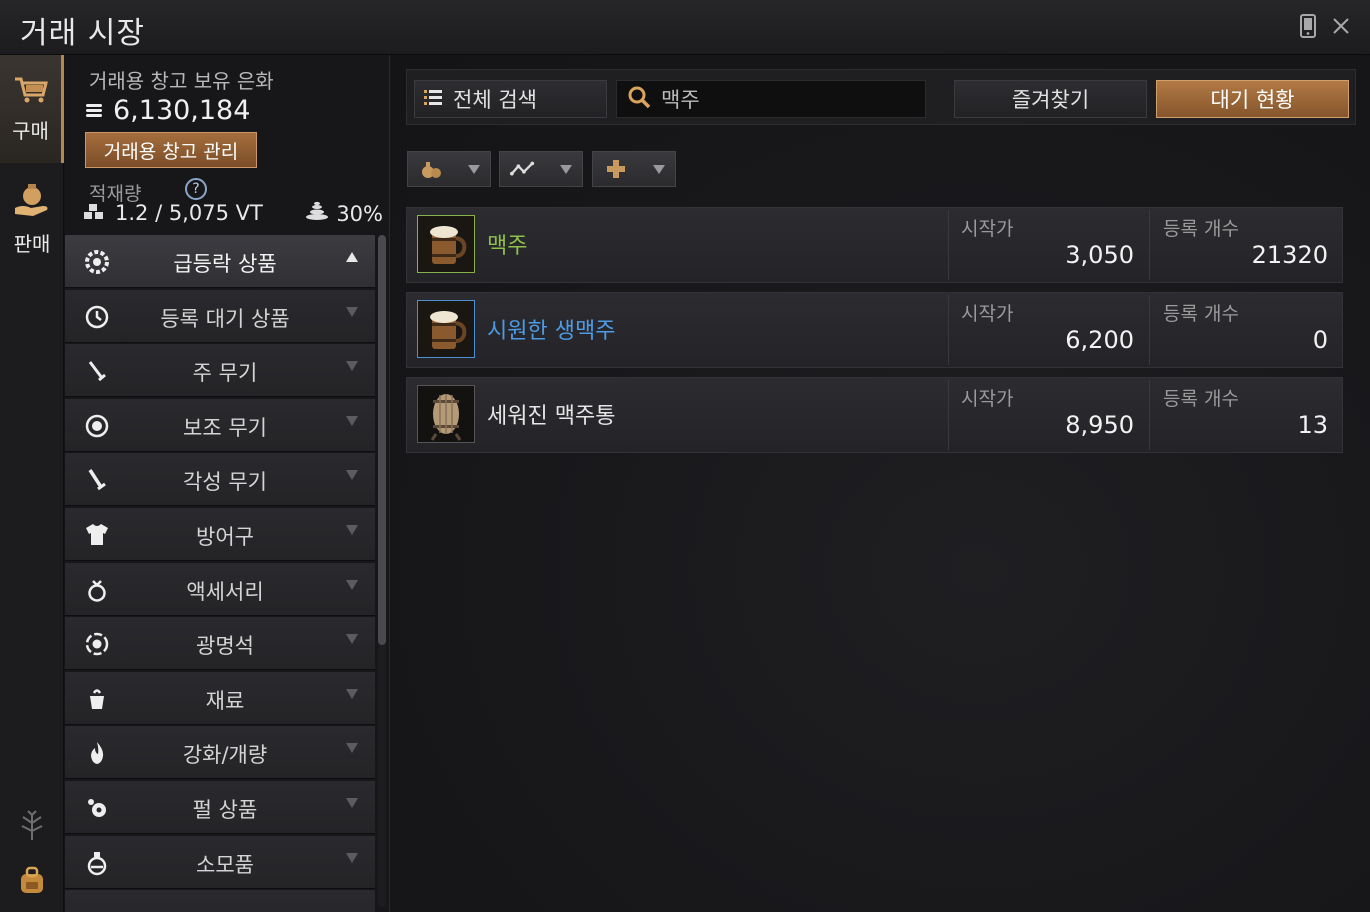  I want to click on waiting-status-button: 대기 현황, so click(1252, 99).